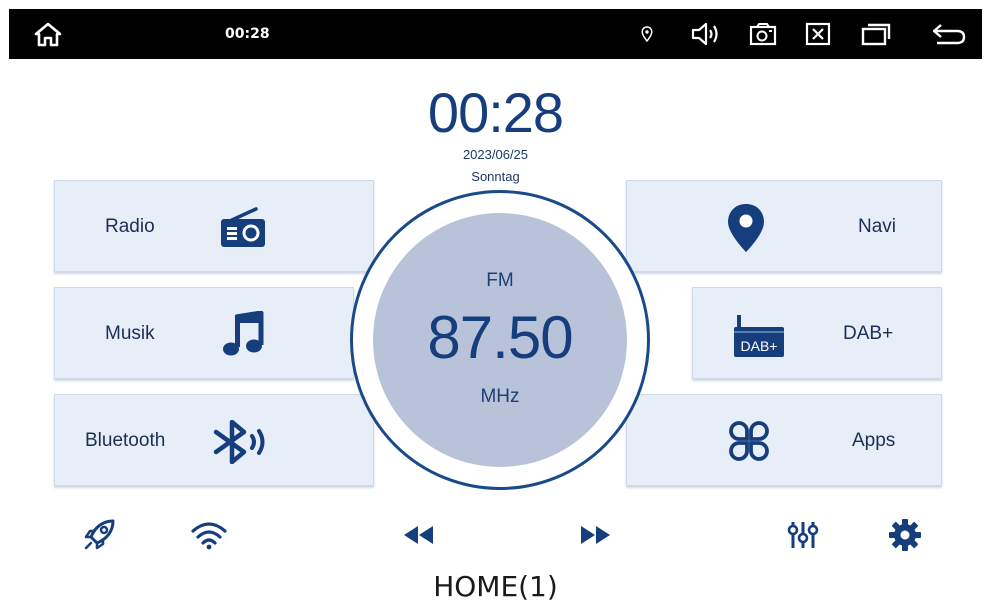 The width and height of the screenshot is (991, 606). I want to click on musik-tile: Musik, so click(204, 333).